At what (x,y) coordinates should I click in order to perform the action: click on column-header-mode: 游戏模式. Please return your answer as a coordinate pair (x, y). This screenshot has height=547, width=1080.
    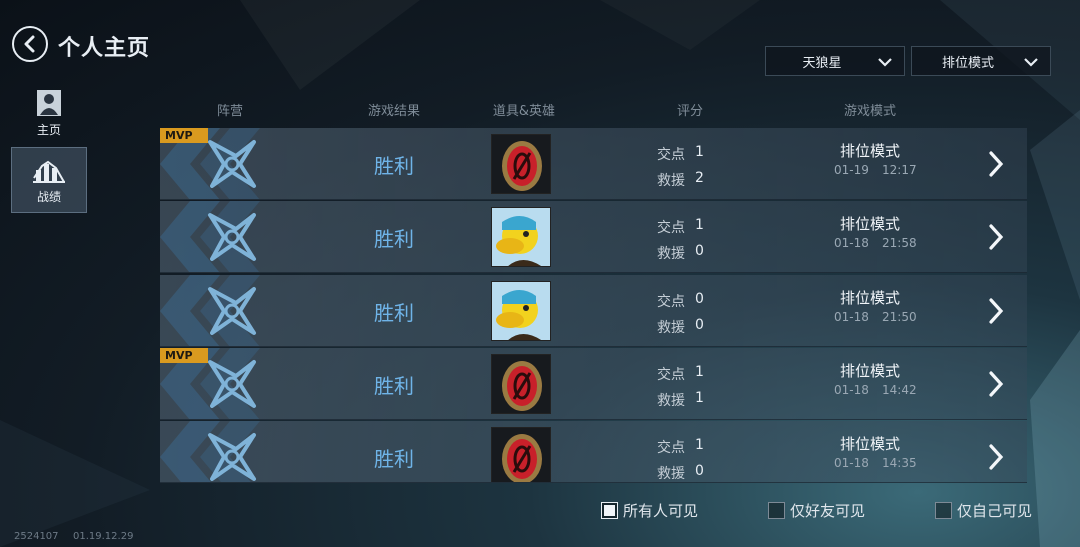
    Looking at the image, I should click on (869, 111).